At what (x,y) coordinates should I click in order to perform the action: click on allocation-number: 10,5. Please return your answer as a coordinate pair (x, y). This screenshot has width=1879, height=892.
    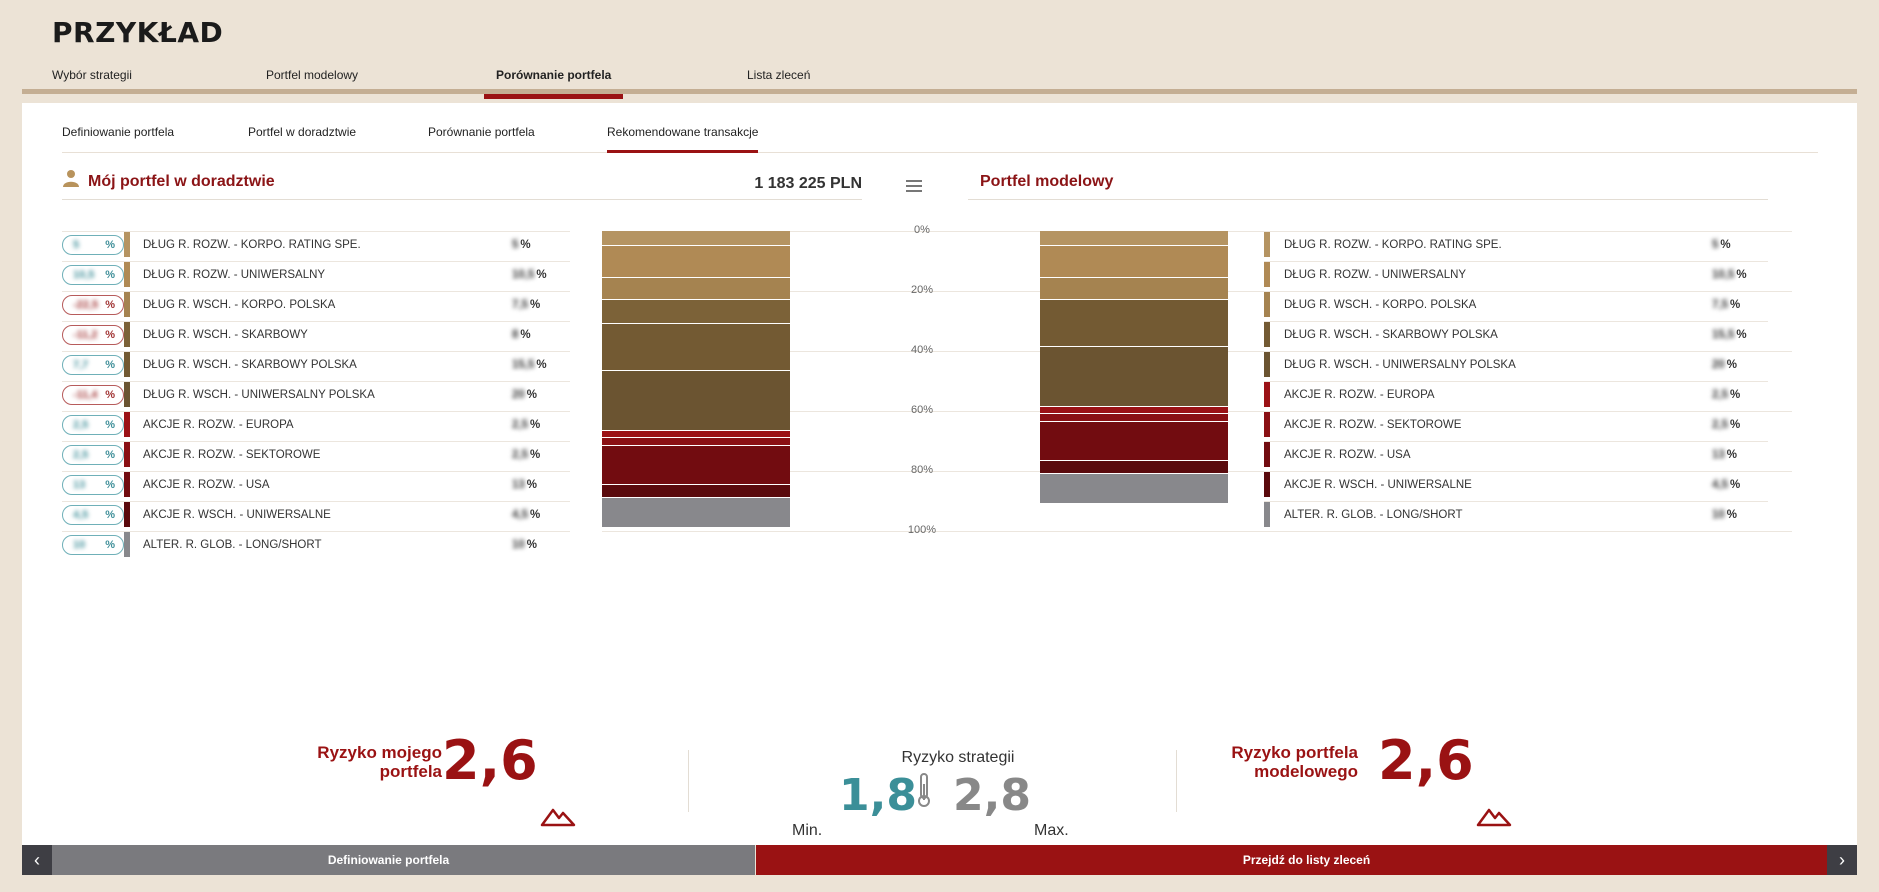
    Looking at the image, I should click on (523, 275).